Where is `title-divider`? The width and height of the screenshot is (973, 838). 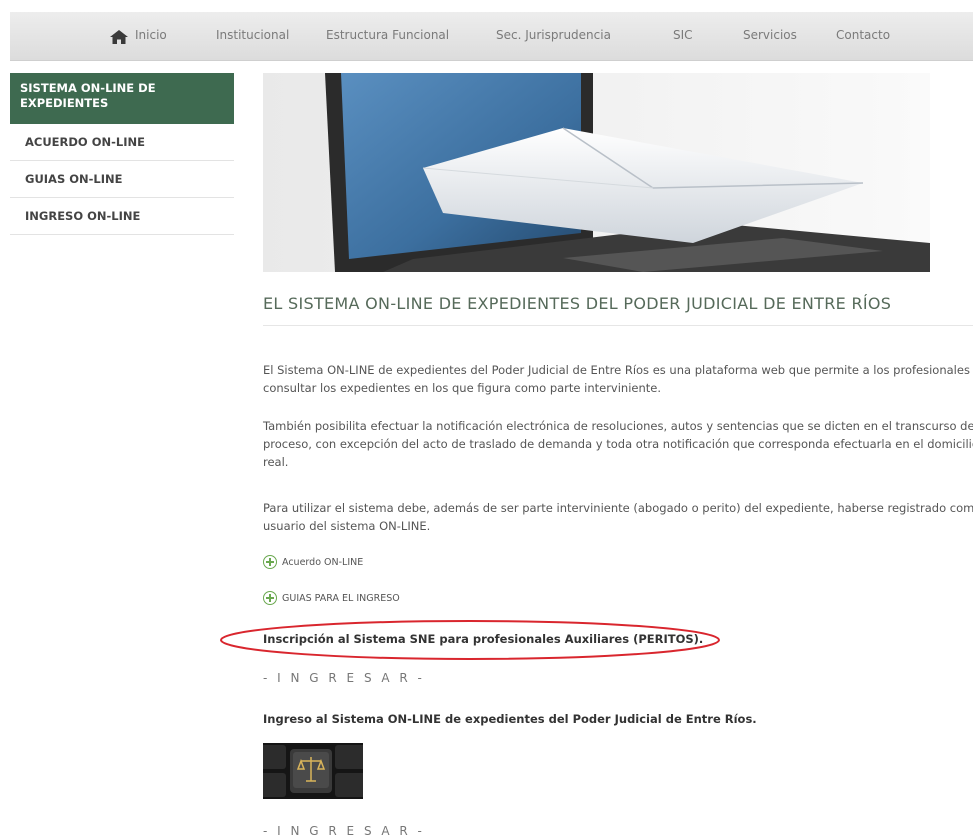
title-divider is located at coordinates (618, 325).